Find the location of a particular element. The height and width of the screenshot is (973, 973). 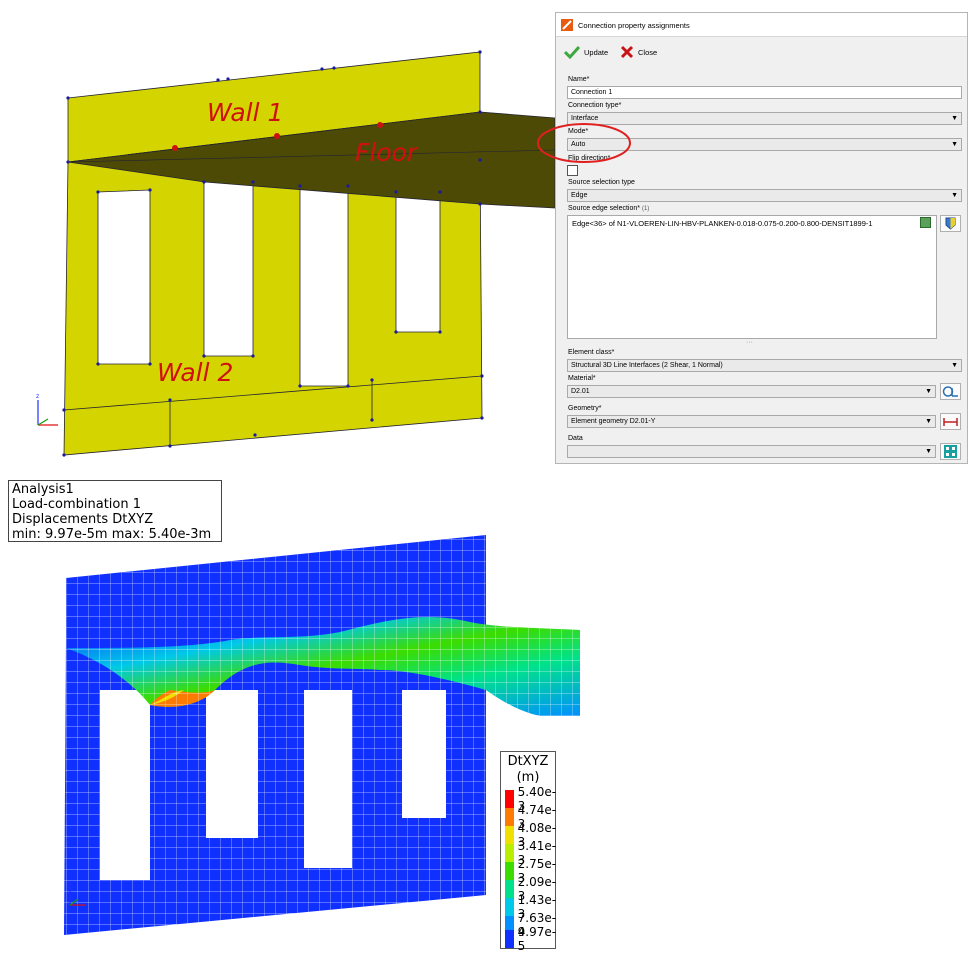

geometry-label: Geometry* is located at coordinates (585, 408).